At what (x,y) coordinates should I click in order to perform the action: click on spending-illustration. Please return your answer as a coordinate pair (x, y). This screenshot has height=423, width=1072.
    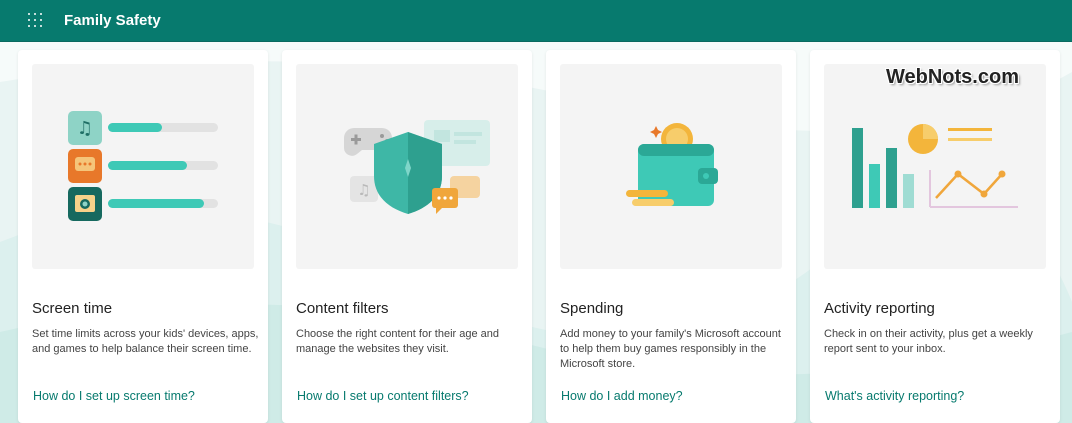
    Looking at the image, I should click on (671, 166).